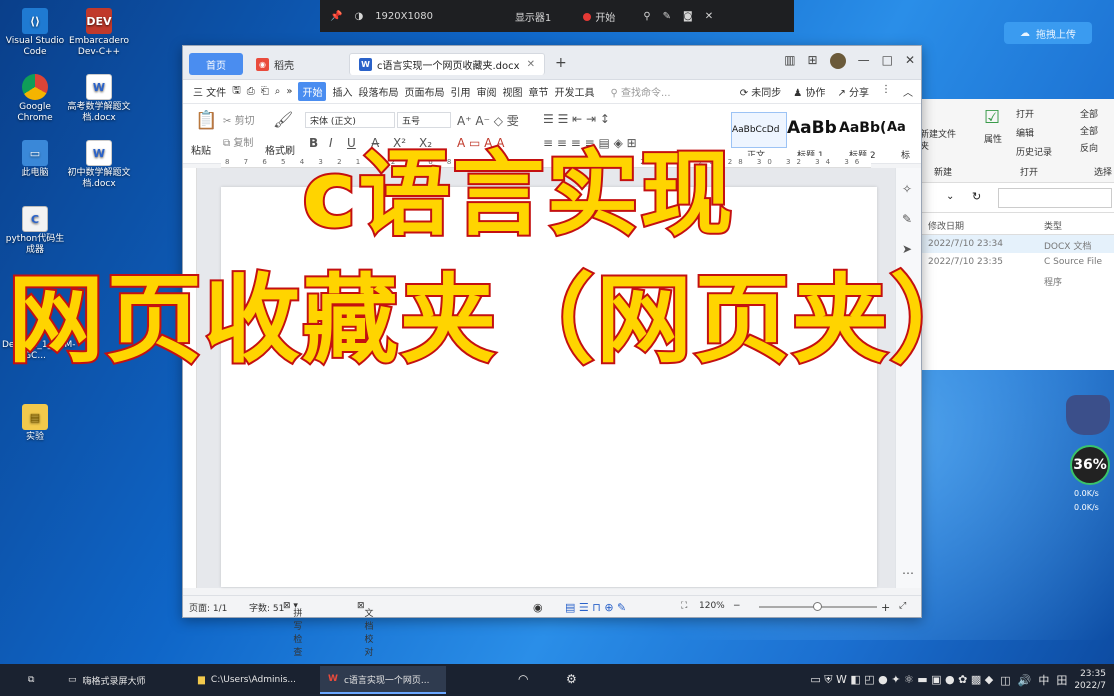 The width and height of the screenshot is (1114, 696). Describe the element at coordinates (358, 16) in the screenshot. I see `contrast-icon: ◑` at that location.